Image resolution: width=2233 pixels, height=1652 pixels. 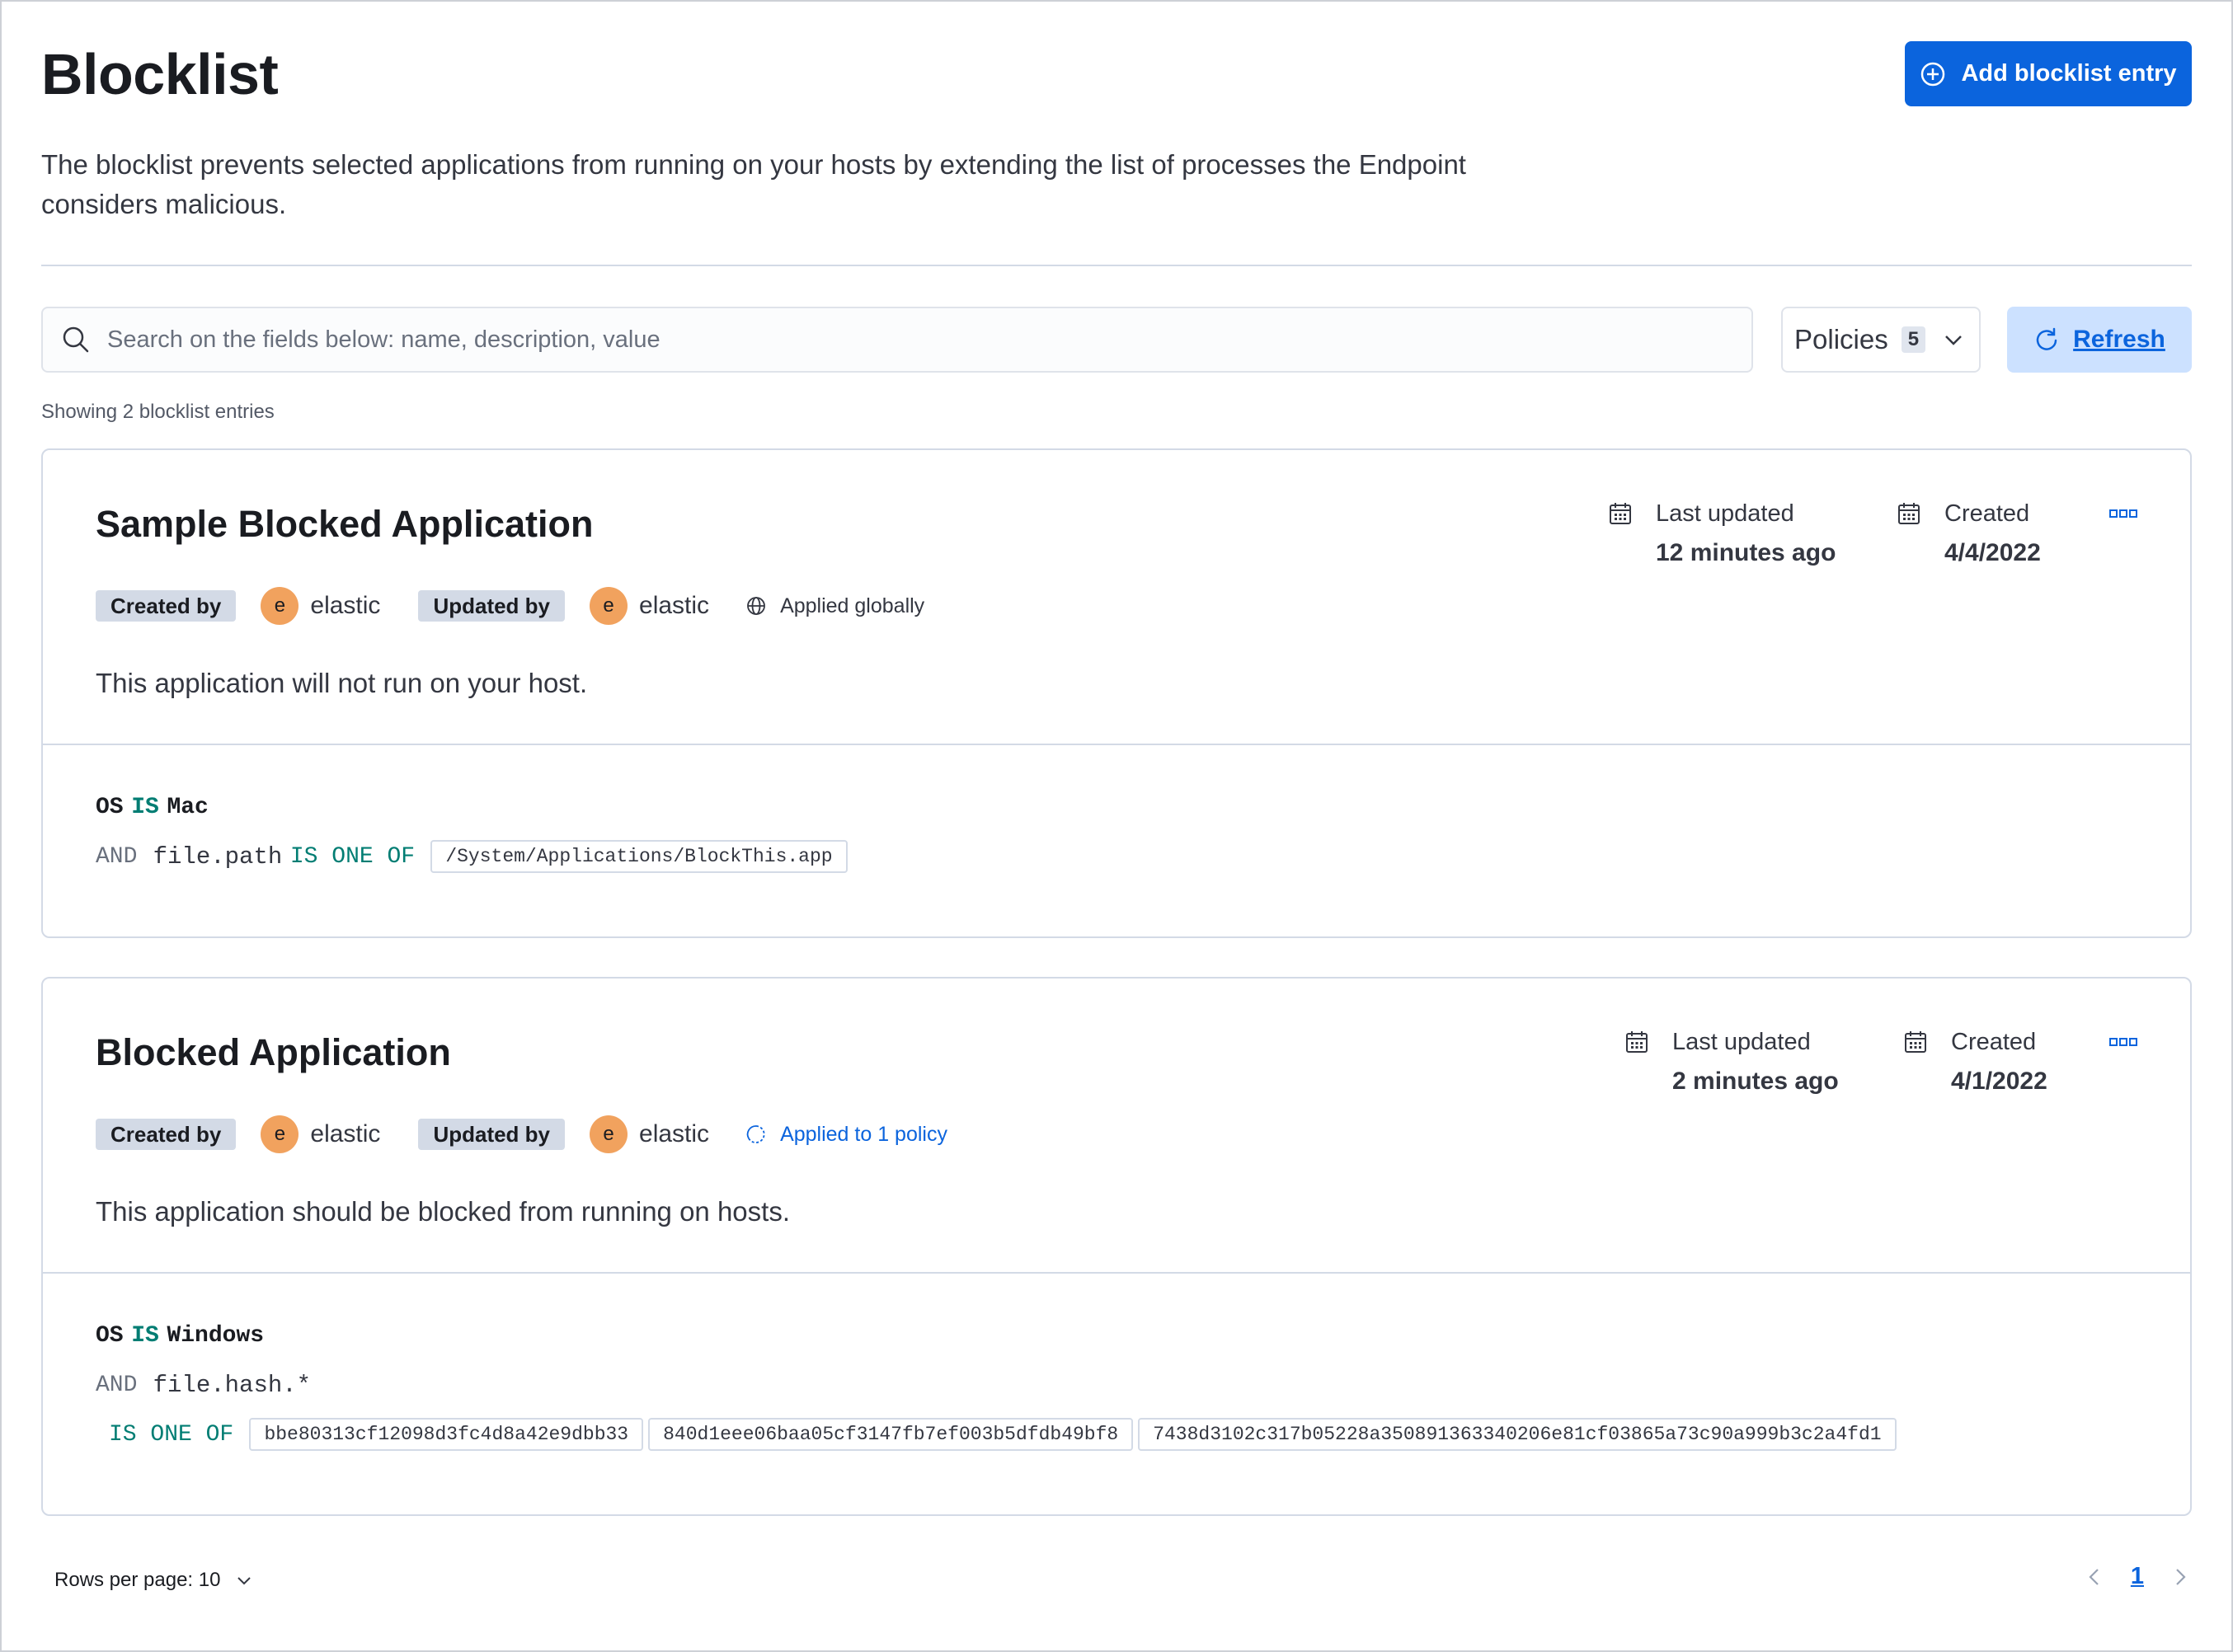 I want to click on condition-field: AND file.hash.*, so click(x=999, y=1385).